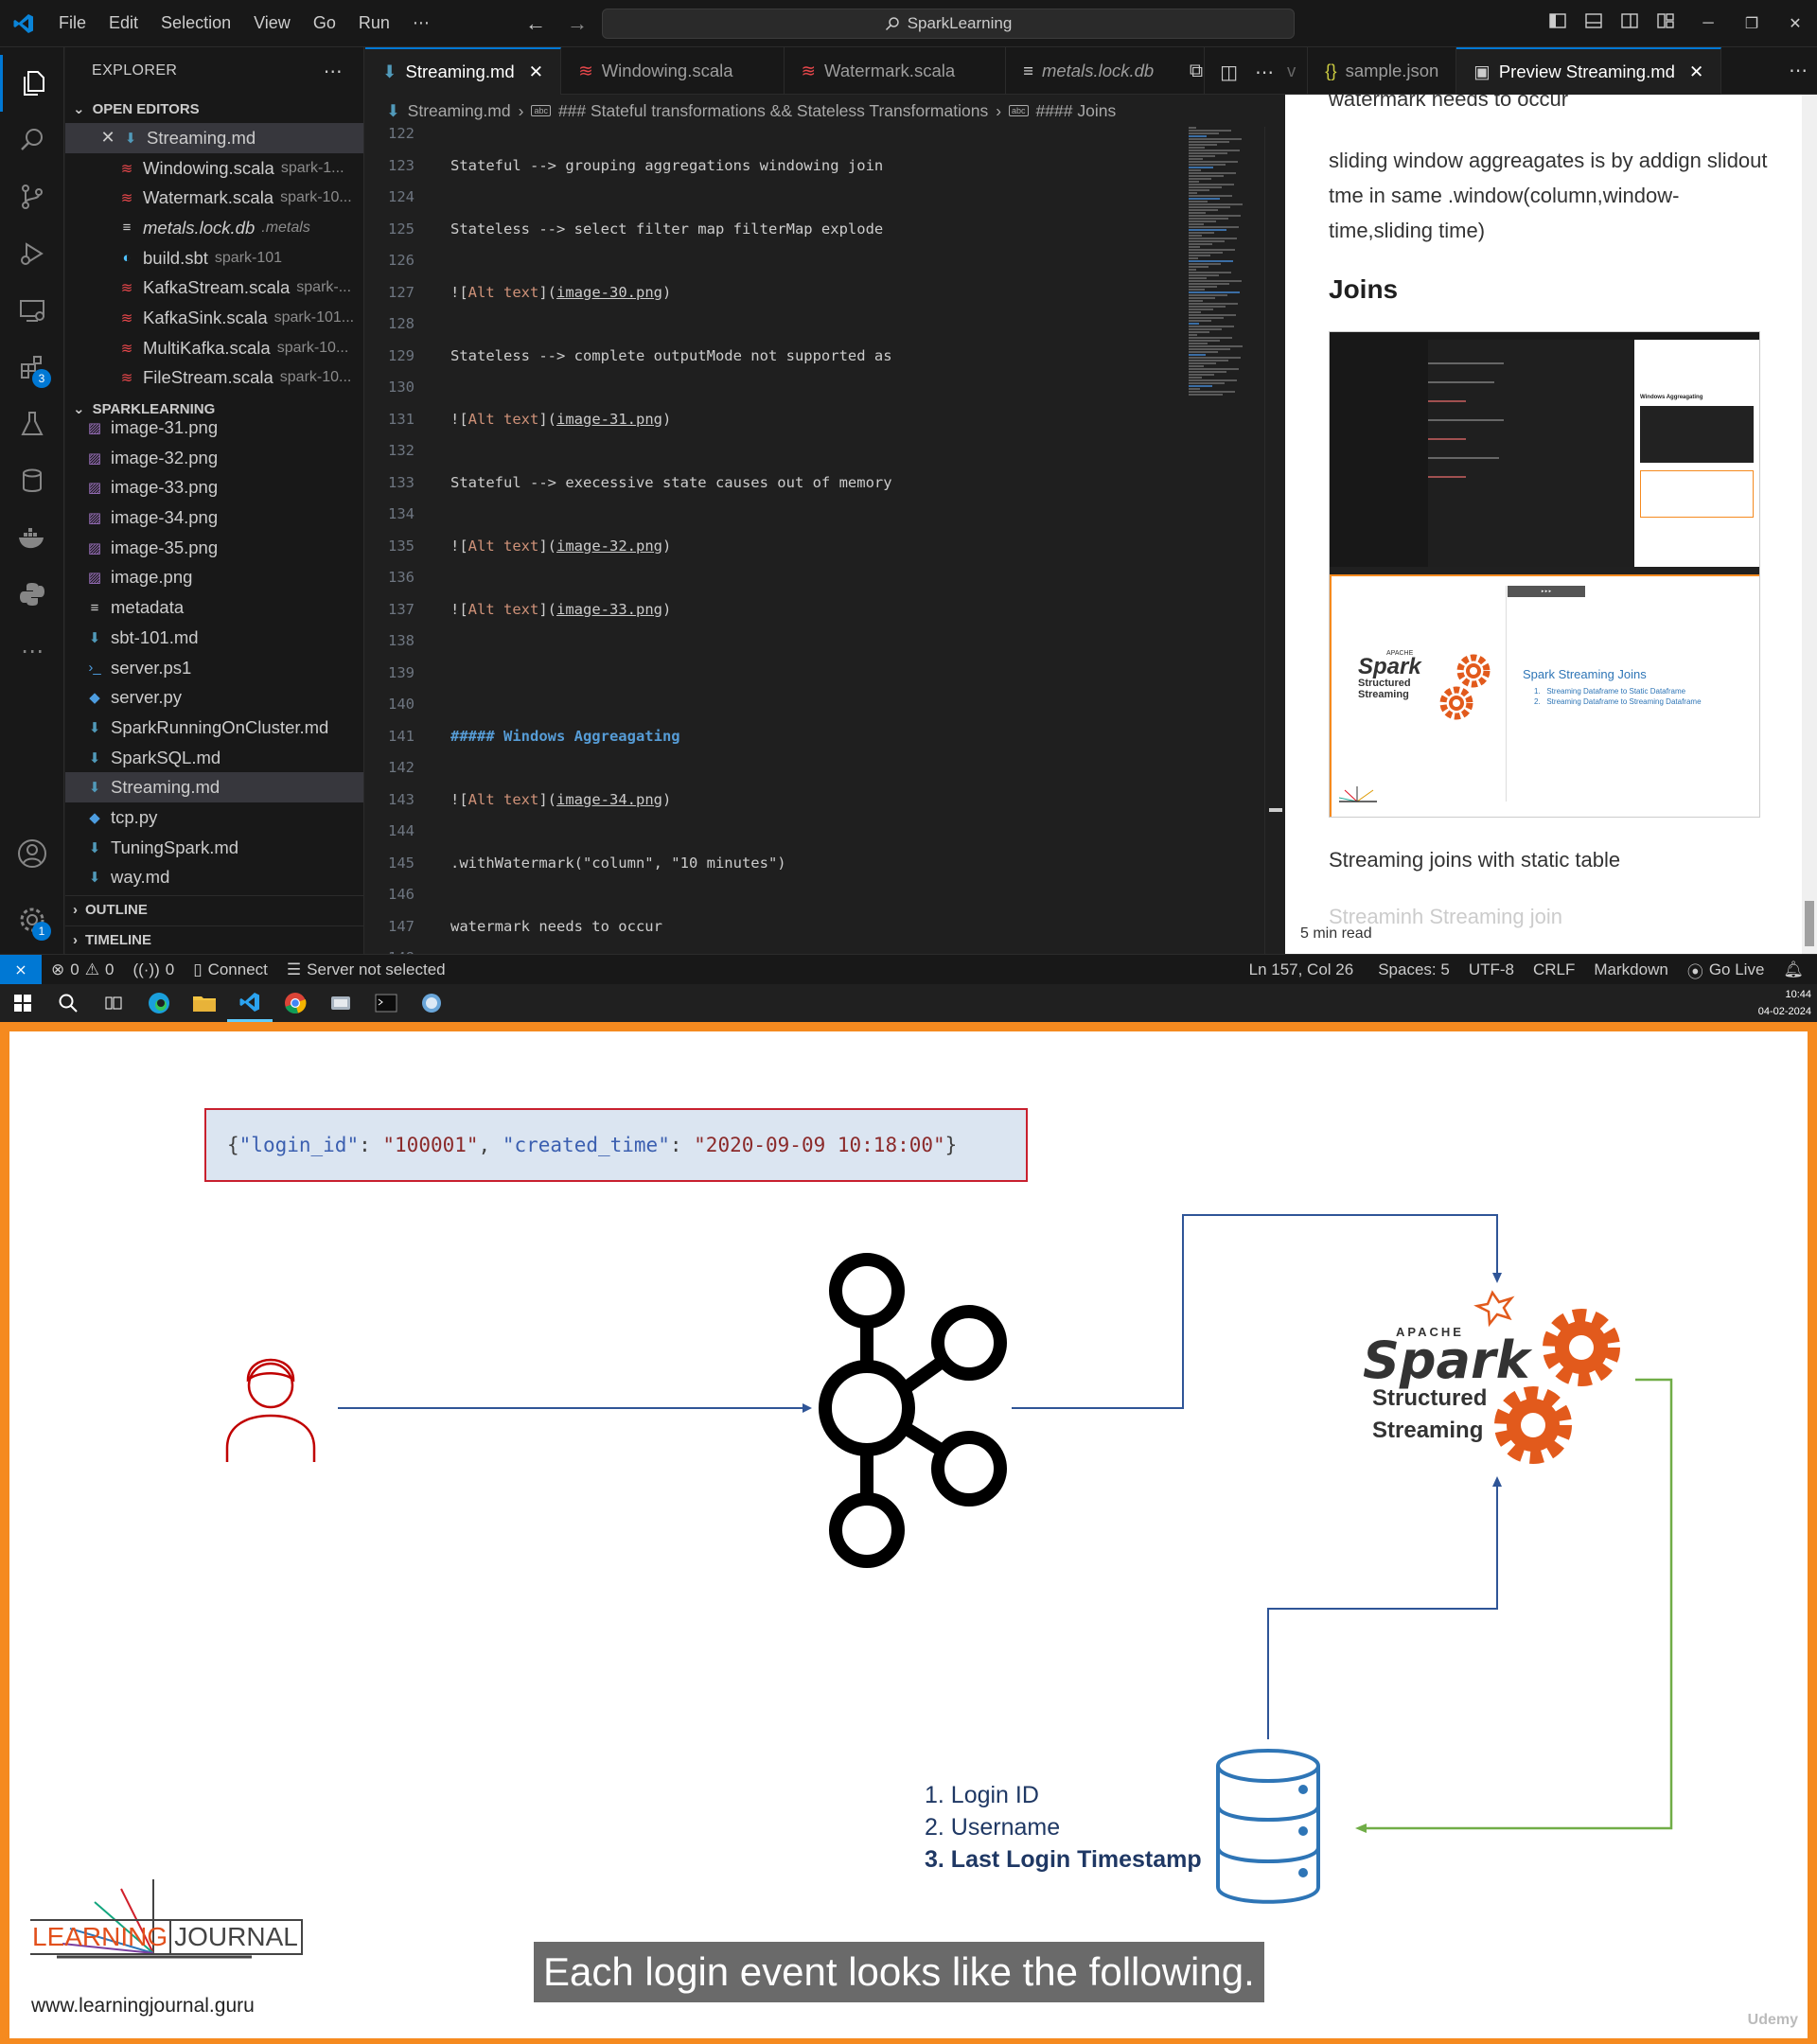 The width and height of the screenshot is (1817, 2044). Describe the element at coordinates (949, 24) in the screenshot. I see `command-center-search: SparkLearning` at that location.